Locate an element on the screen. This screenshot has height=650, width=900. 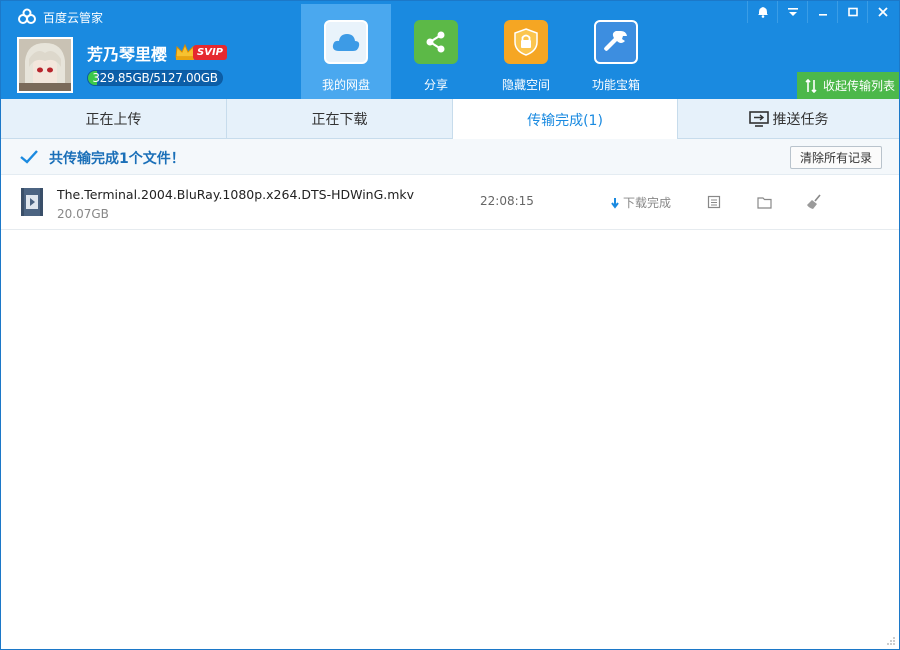
nav-toolbox: 功能宝箱 is located at coordinates (616, 51).